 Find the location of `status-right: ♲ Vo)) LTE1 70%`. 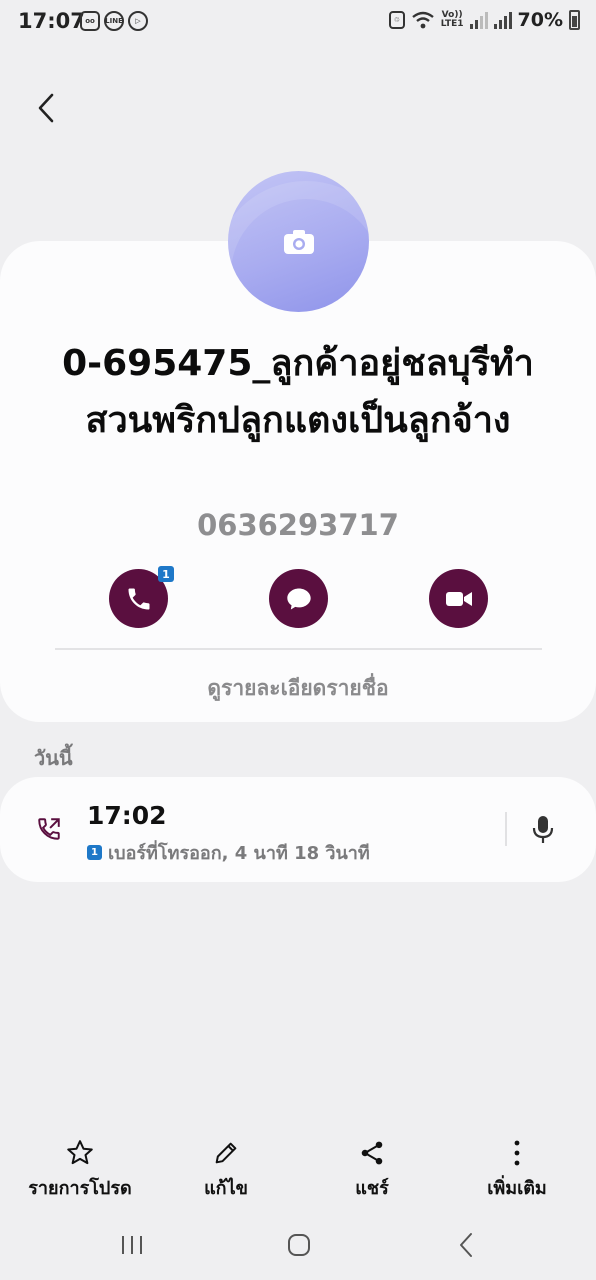

status-right: ♲ Vo)) LTE1 70% is located at coordinates (484, 20).